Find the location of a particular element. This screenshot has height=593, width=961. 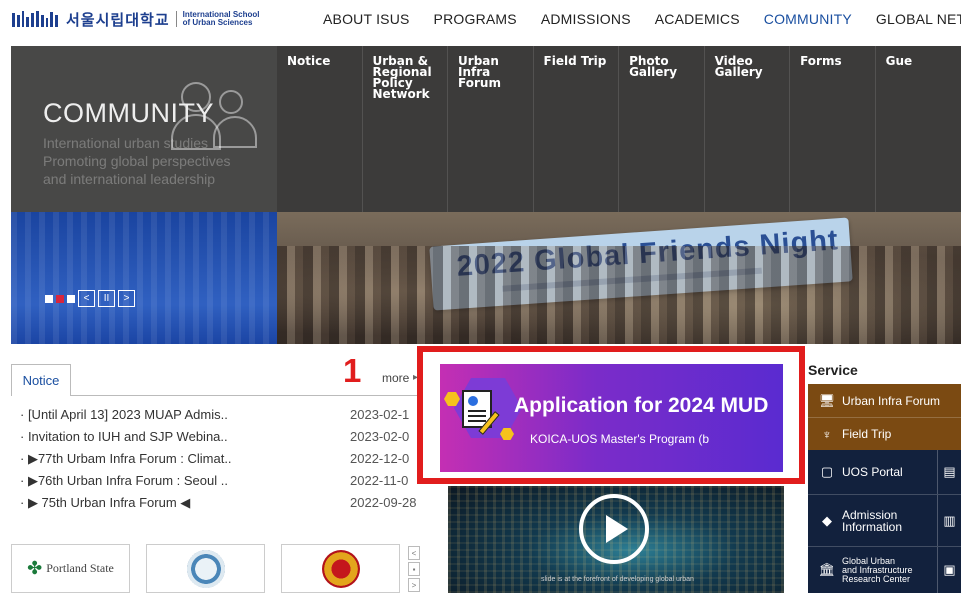

clover-icon: ✤ is located at coordinates (35, 568).